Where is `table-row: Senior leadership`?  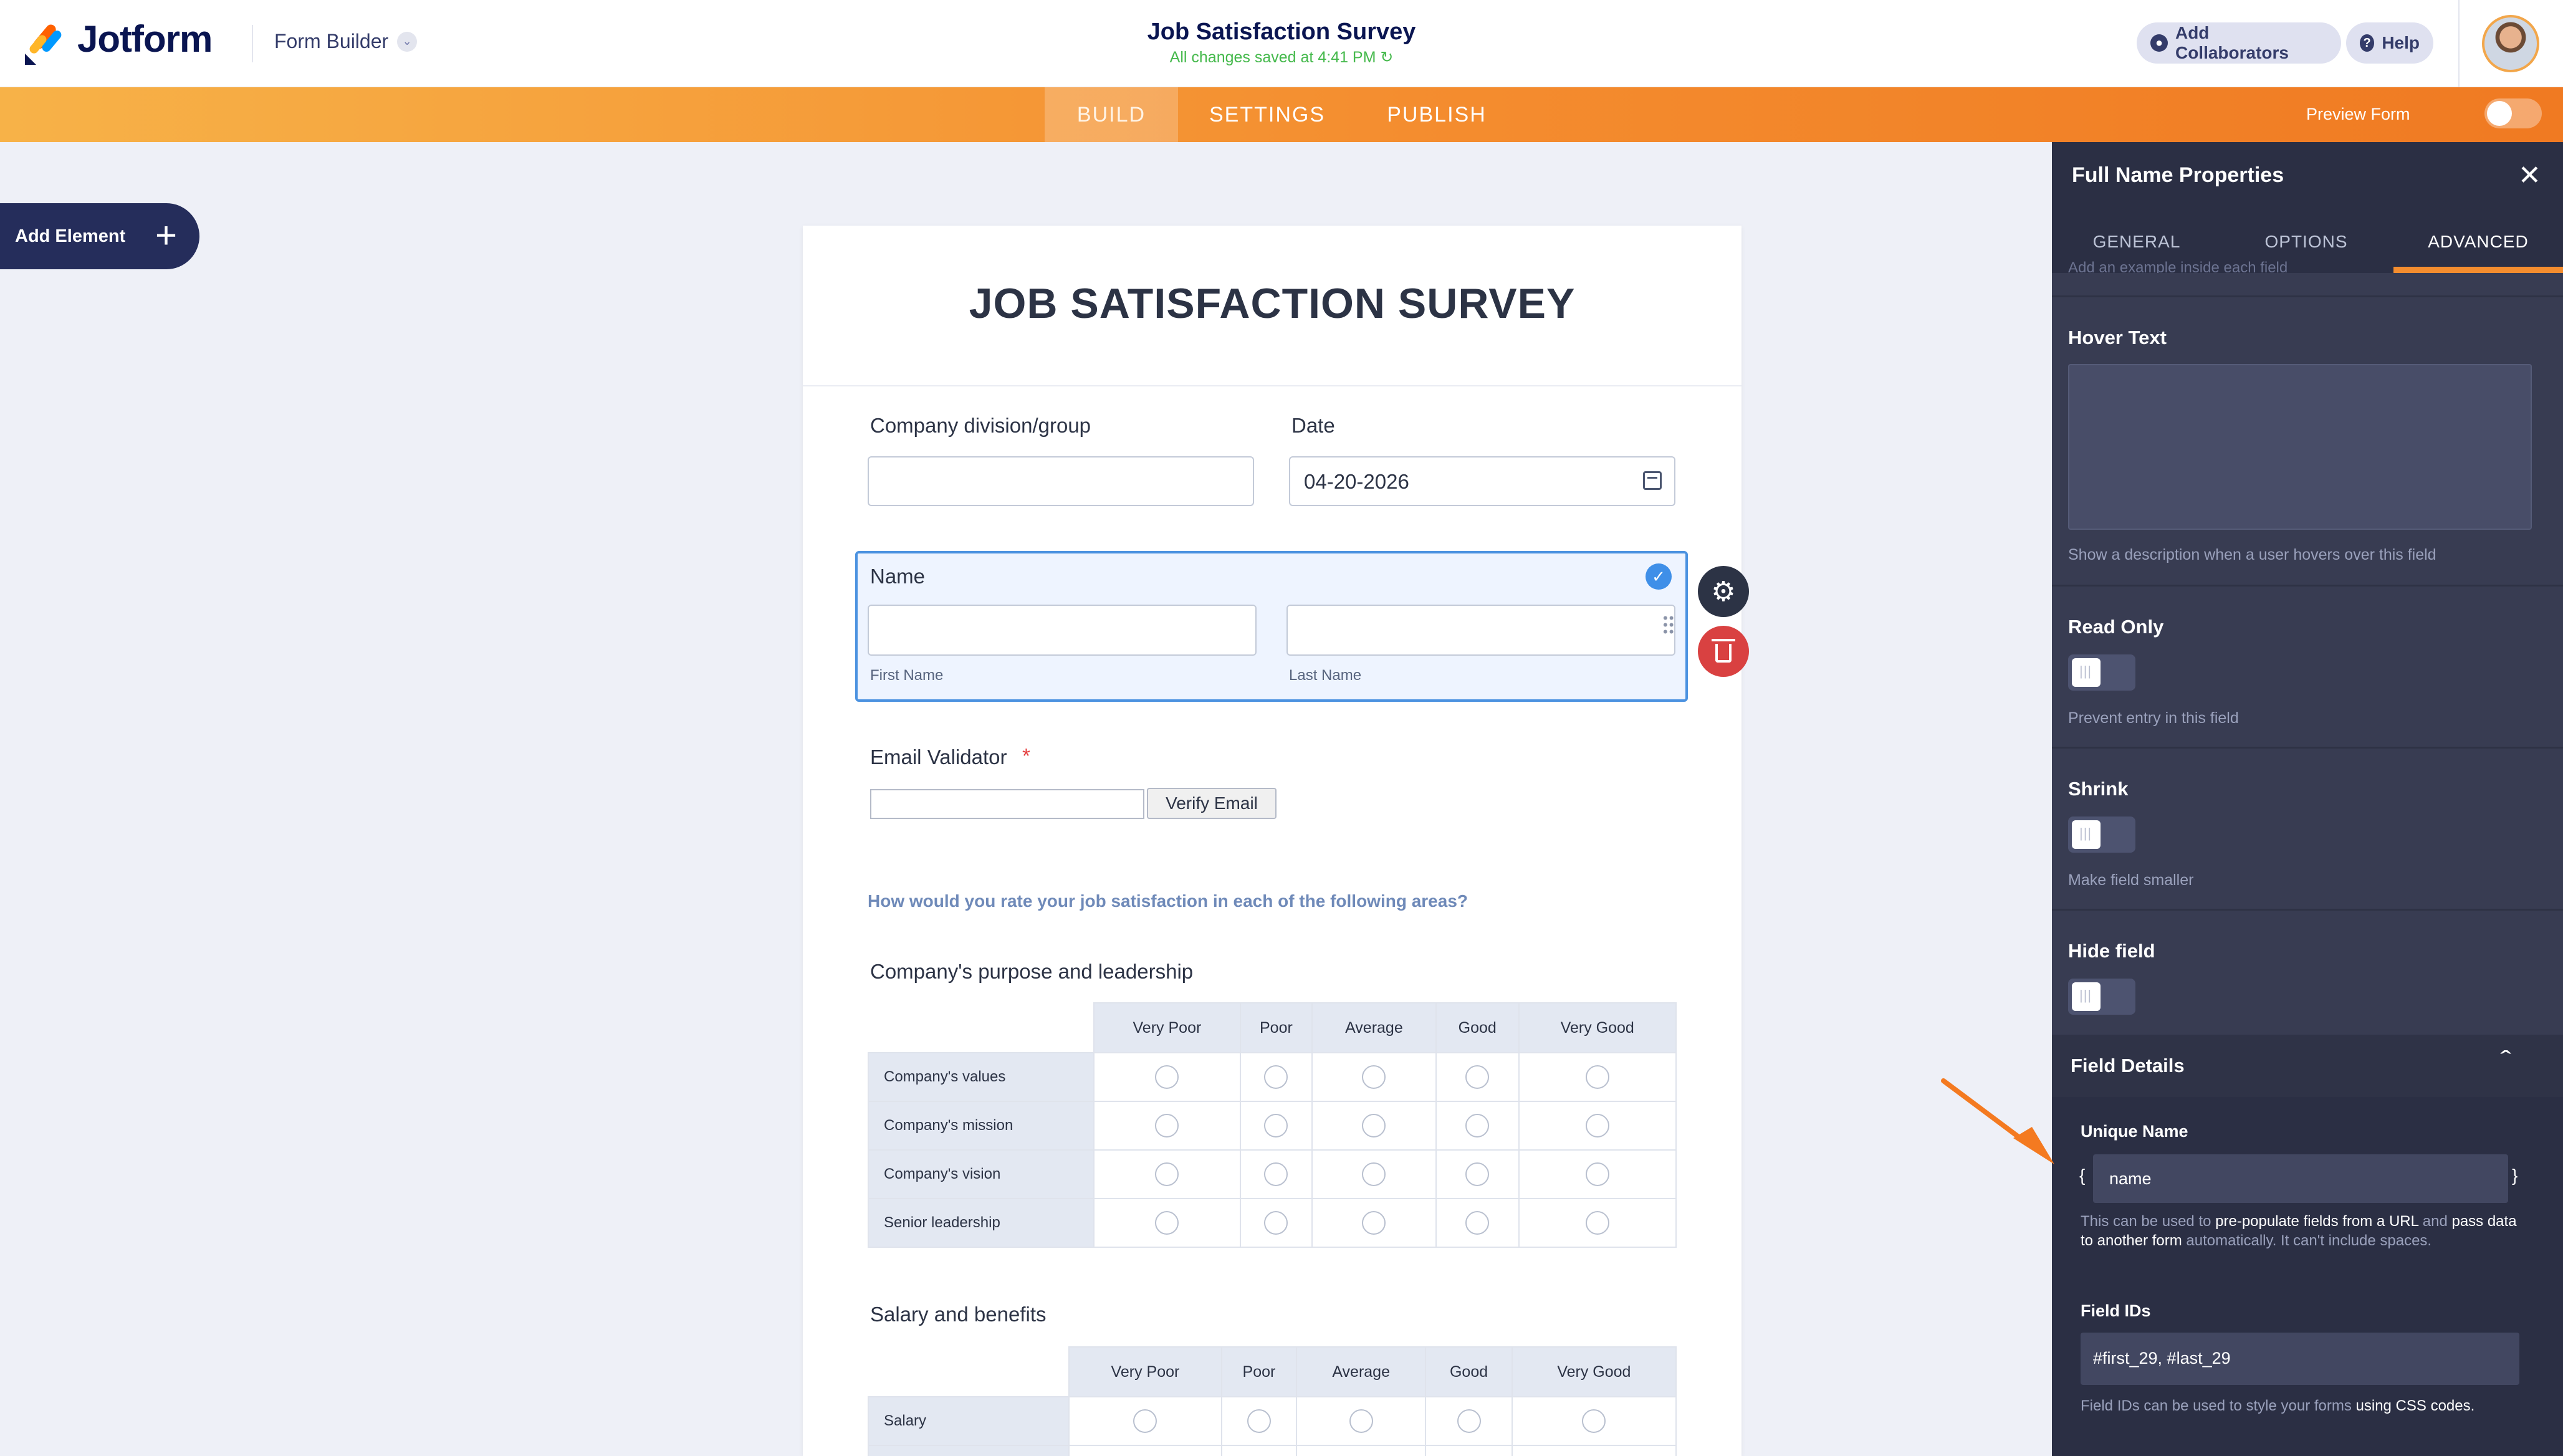 table-row: Senior leadership is located at coordinates (1272, 1223).